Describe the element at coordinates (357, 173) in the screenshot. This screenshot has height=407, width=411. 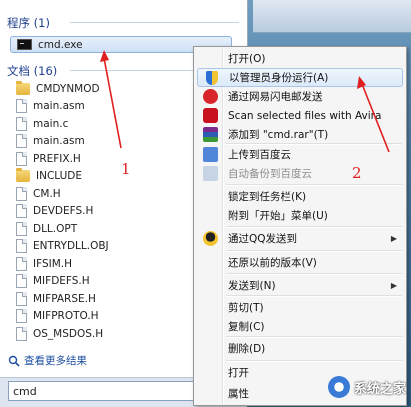
I see `annotation-label-2: 2` at that location.